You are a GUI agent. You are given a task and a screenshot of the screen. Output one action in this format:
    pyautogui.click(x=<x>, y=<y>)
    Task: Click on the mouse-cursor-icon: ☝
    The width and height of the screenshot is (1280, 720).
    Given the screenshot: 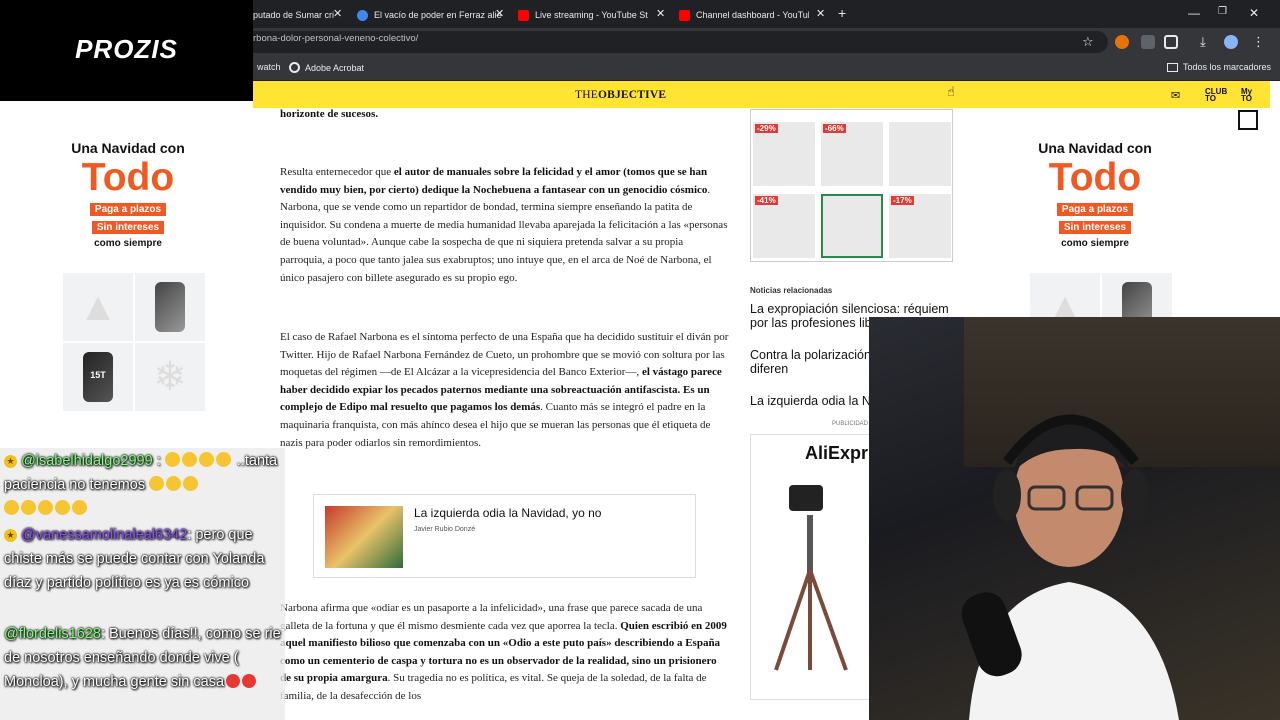 What is the action you would take?
    pyautogui.click(x=951, y=91)
    